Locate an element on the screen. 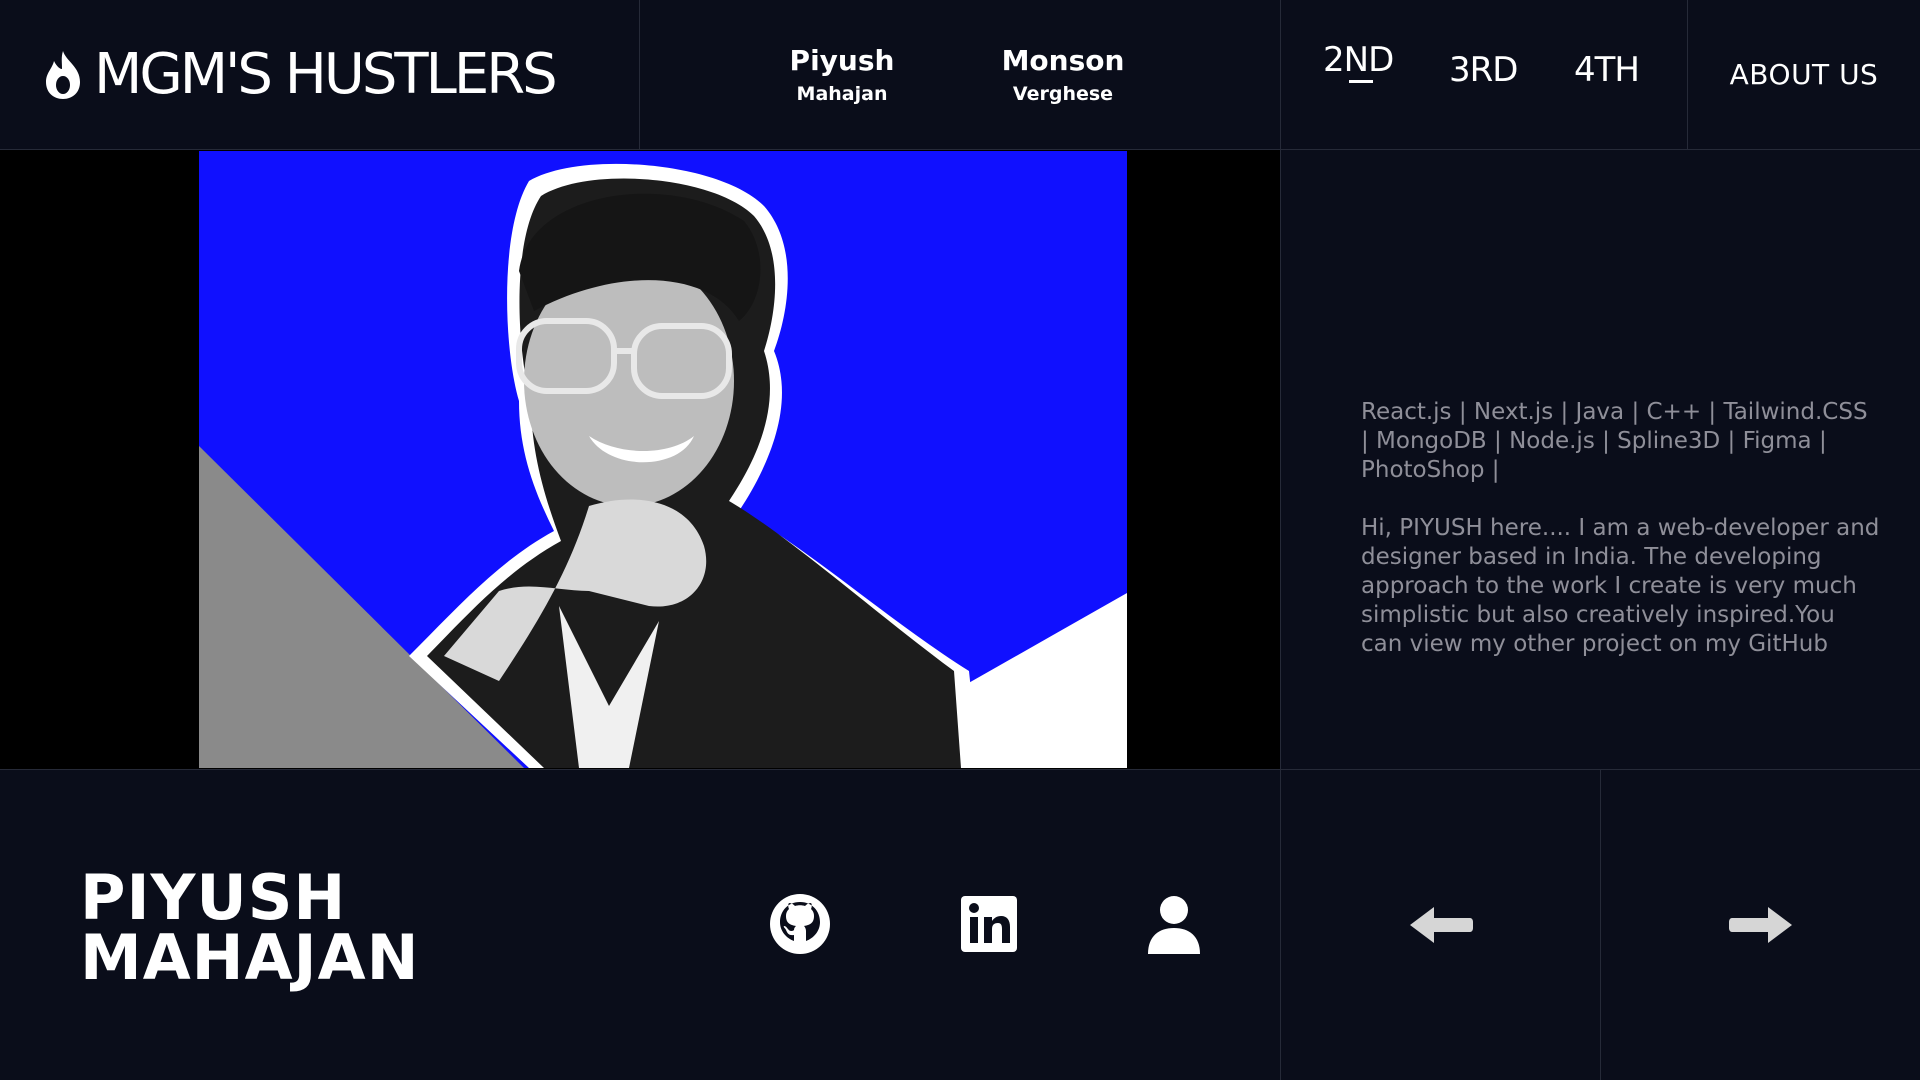 This screenshot has width=1920, height=1080. about-us-link: ABOUT US is located at coordinates (1804, 75).